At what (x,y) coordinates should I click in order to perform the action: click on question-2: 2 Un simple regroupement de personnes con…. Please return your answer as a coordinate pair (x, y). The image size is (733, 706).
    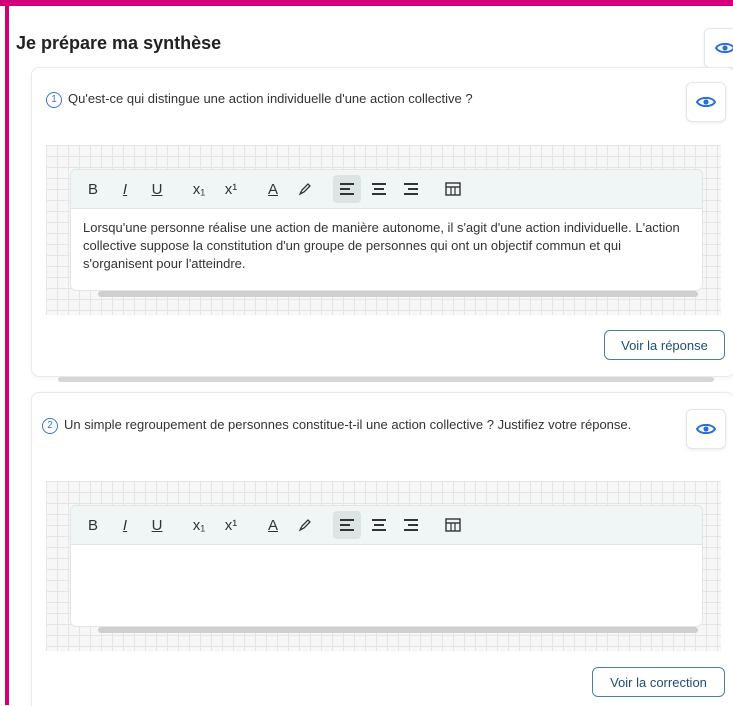
    Looking at the image, I should click on (342, 425).